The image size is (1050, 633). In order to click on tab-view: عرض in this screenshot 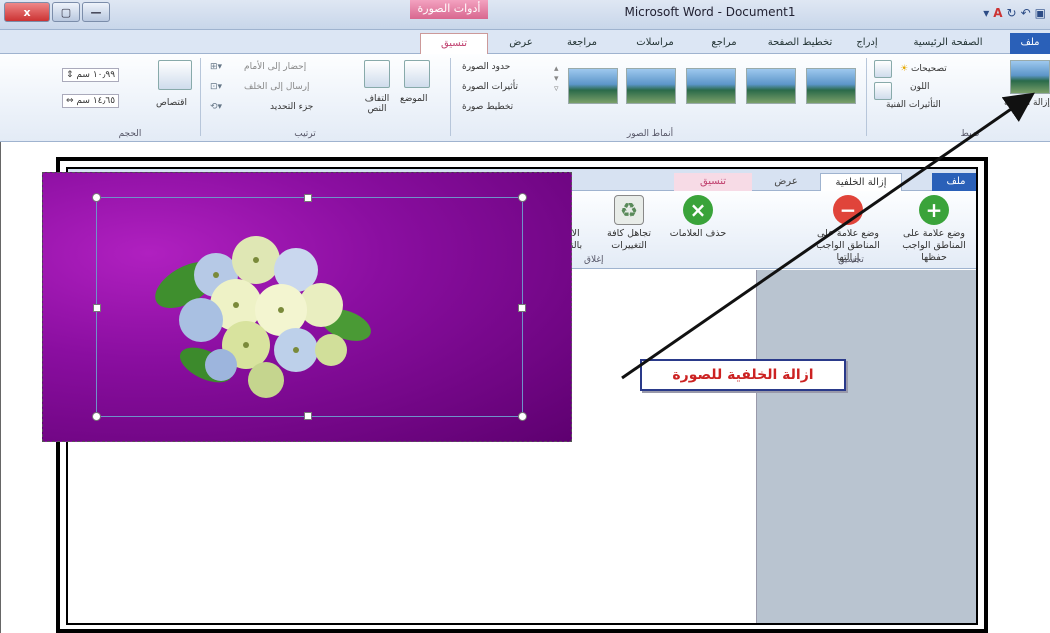, I will do `click(521, 43)`.